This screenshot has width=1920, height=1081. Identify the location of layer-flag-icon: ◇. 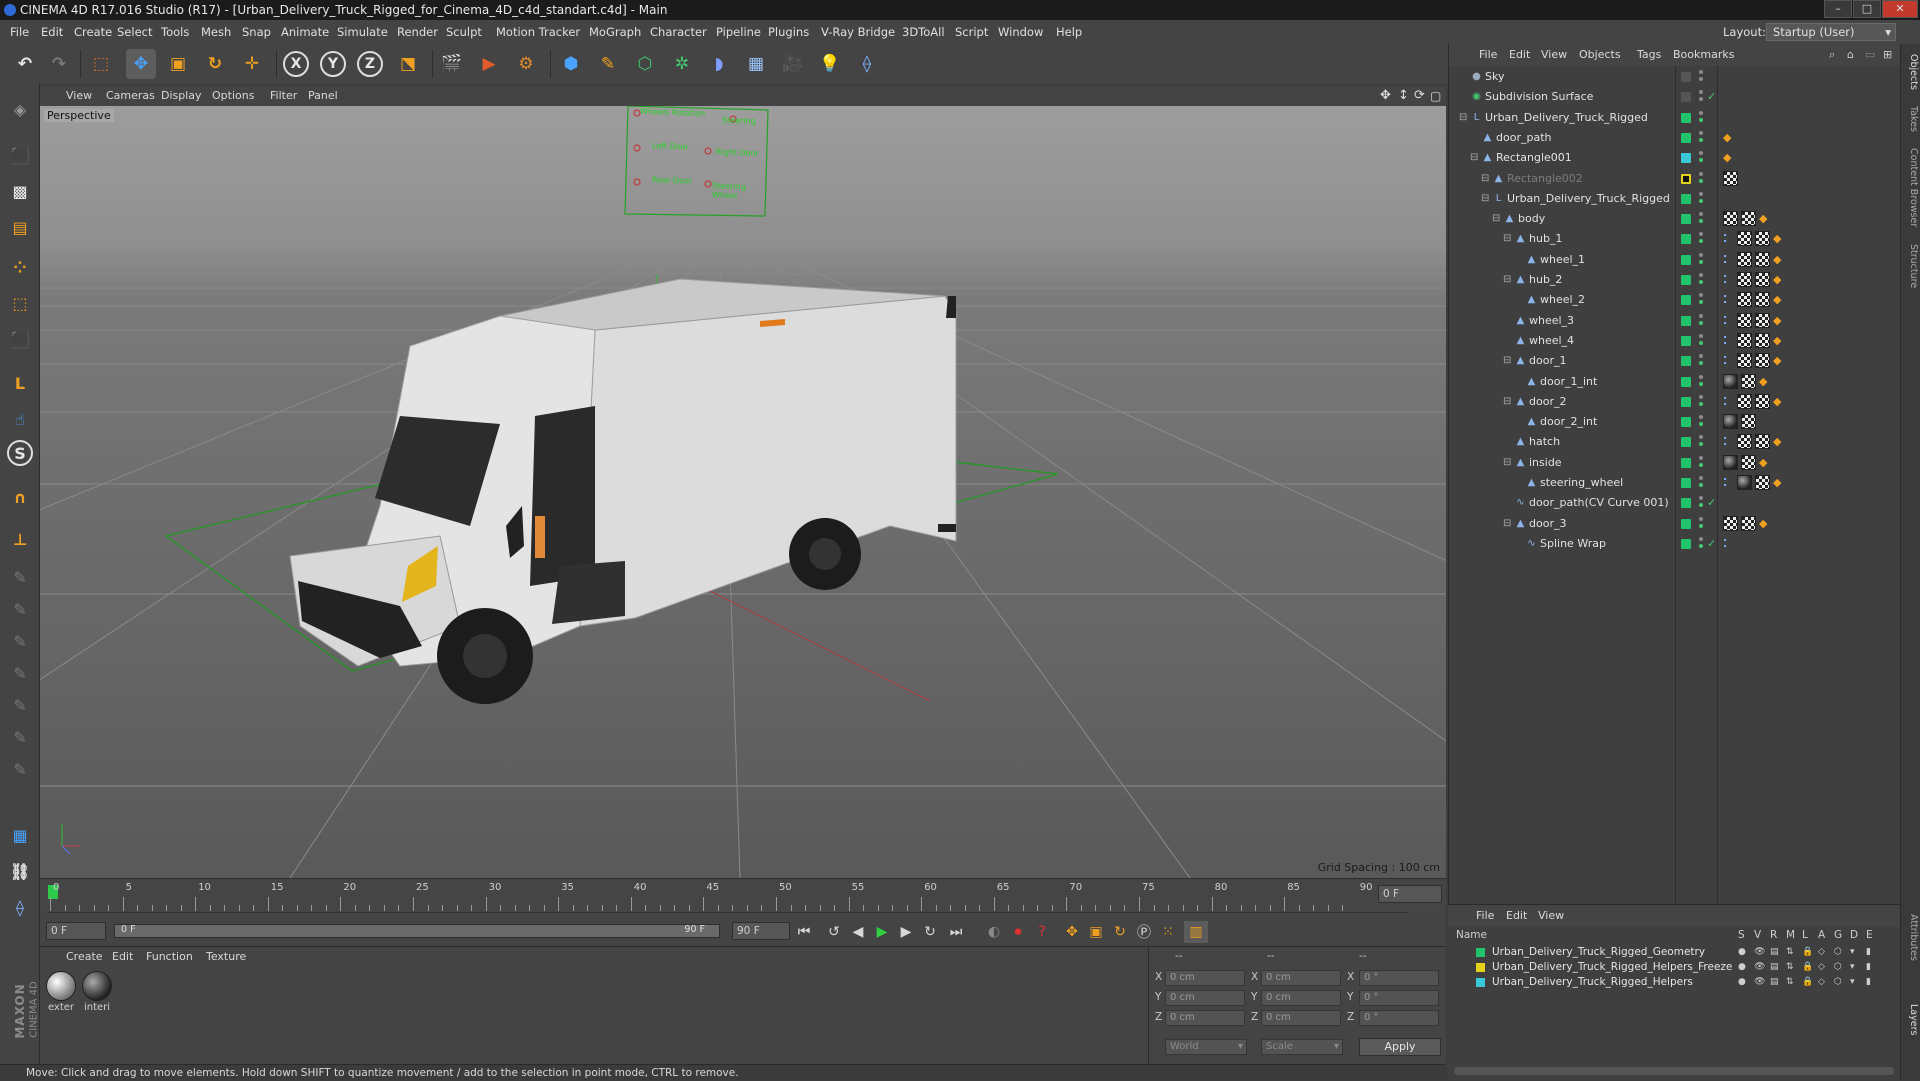
(1821, 982).